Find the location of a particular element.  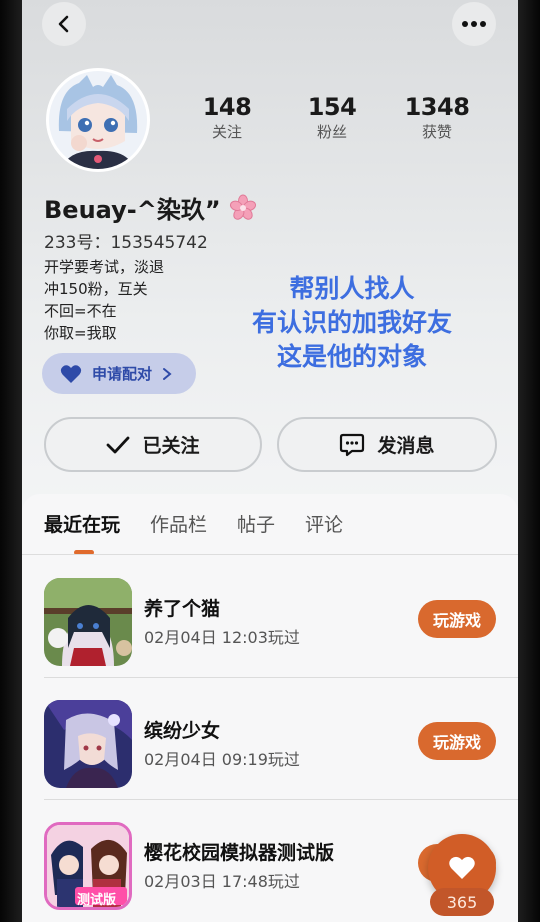

stat-likes-label: 获赞 is located at coordinates (436, 132).